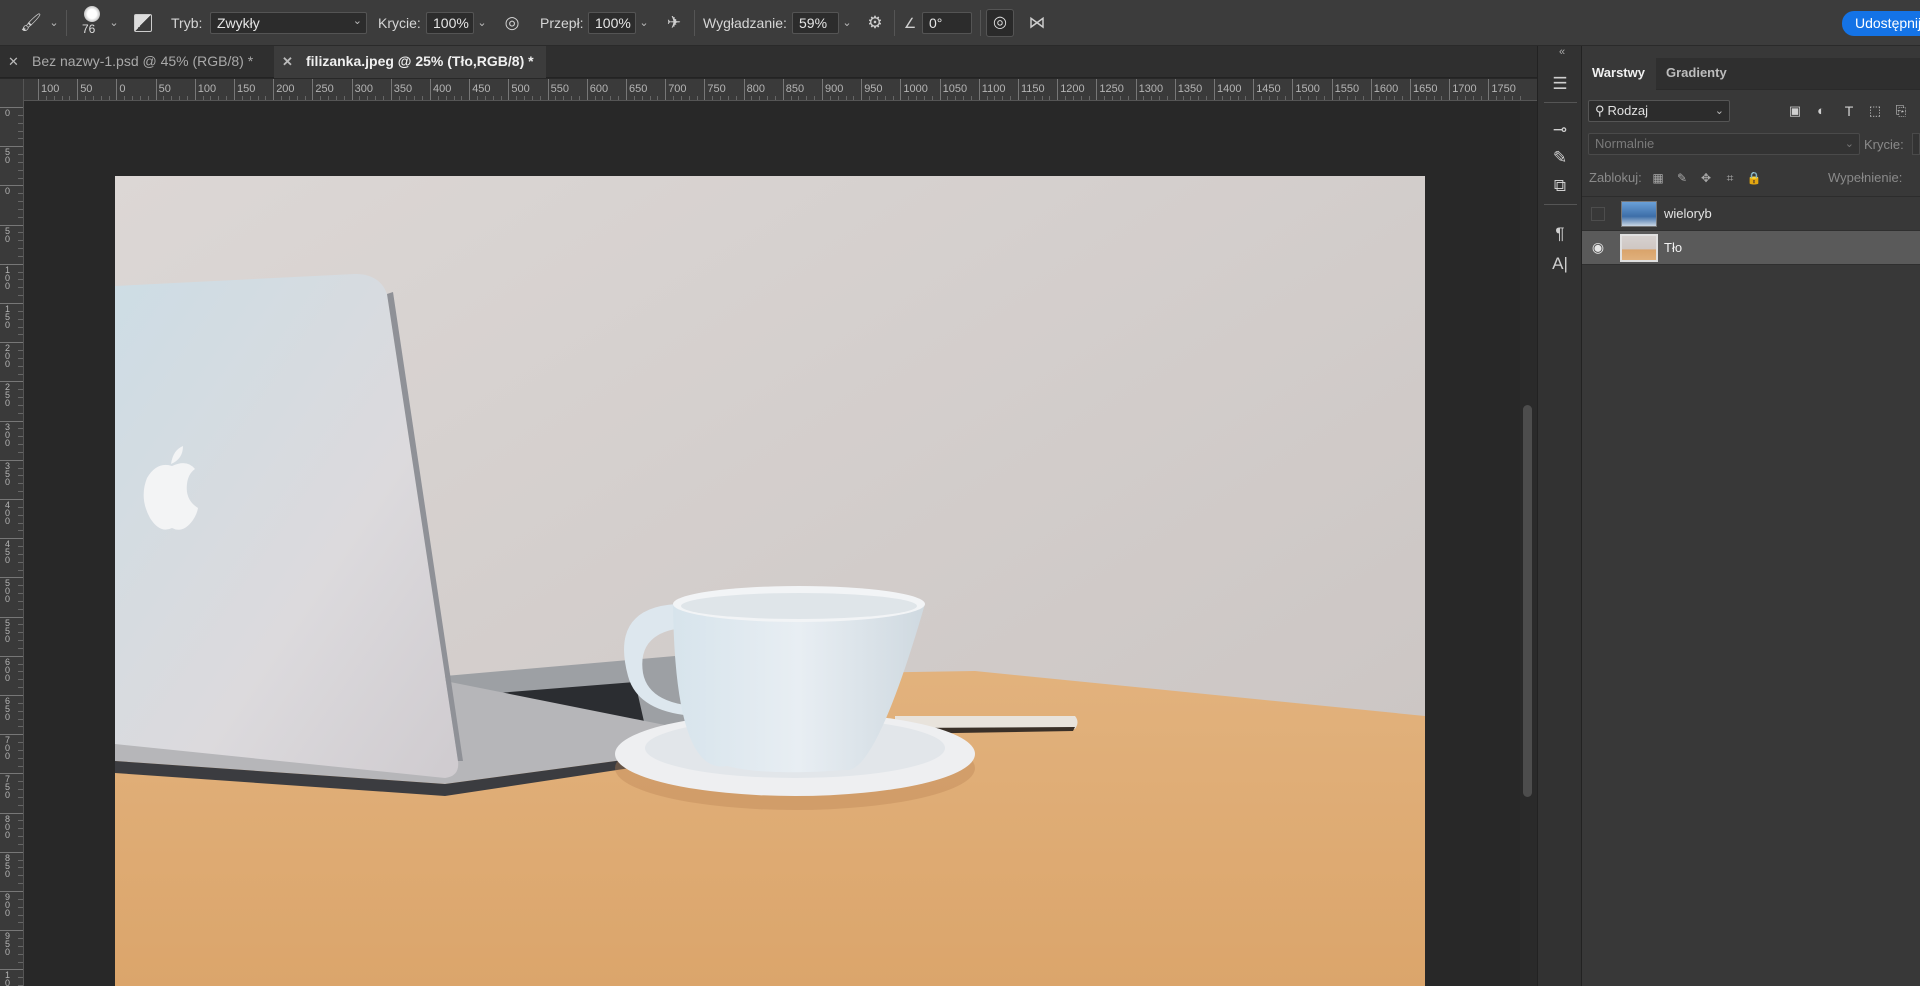 This screenshot has width=1920, height=986. I want to click on clone-source-icon: ⧉, so click(1560, 186).